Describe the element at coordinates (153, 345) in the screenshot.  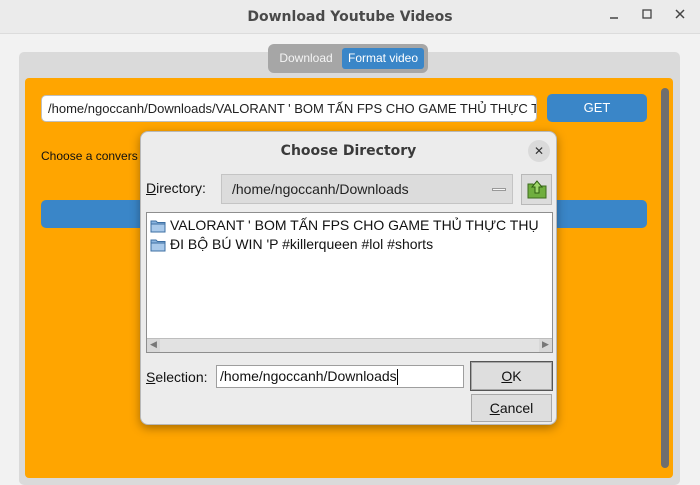
I see `scroll-left-icon: ◀` at that location.